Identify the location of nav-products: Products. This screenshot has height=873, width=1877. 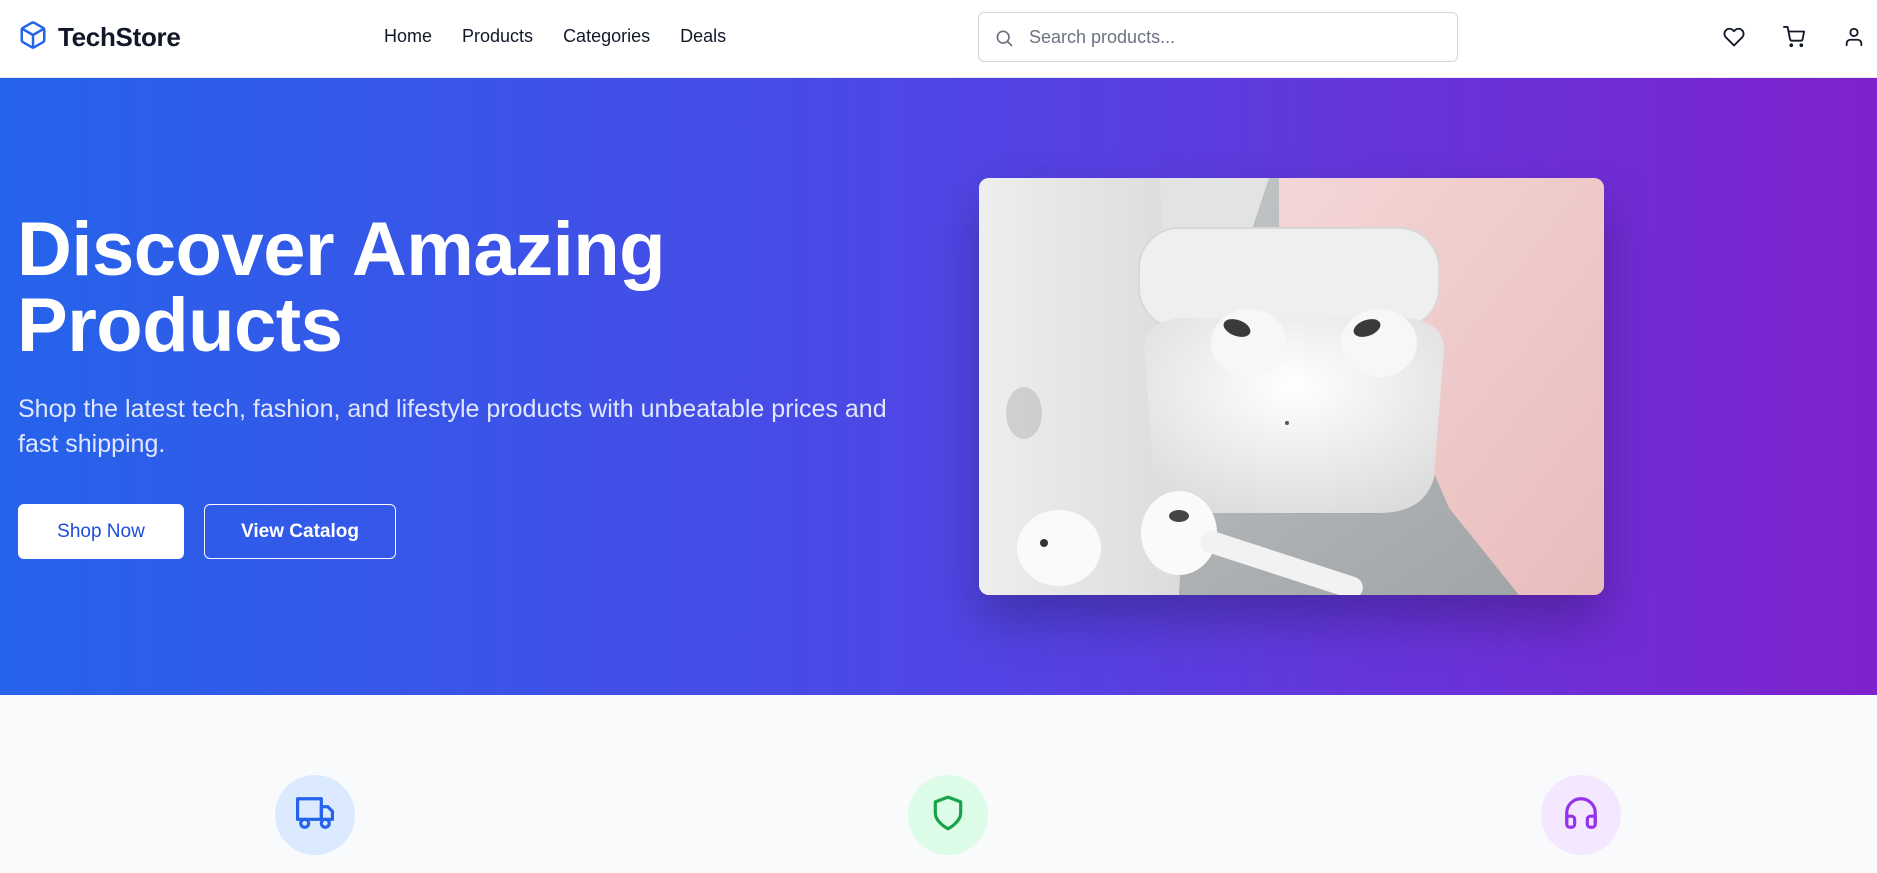
(497, 36).